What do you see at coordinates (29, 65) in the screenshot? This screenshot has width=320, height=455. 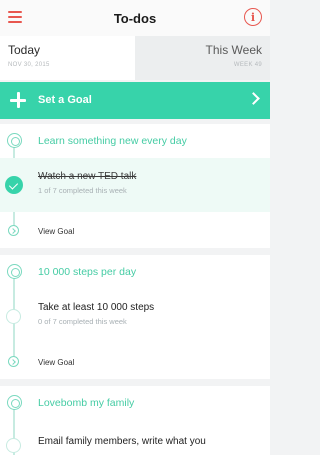 I see `tab-today-date: NOV 30, 2015` at bounding box center [29, 65].